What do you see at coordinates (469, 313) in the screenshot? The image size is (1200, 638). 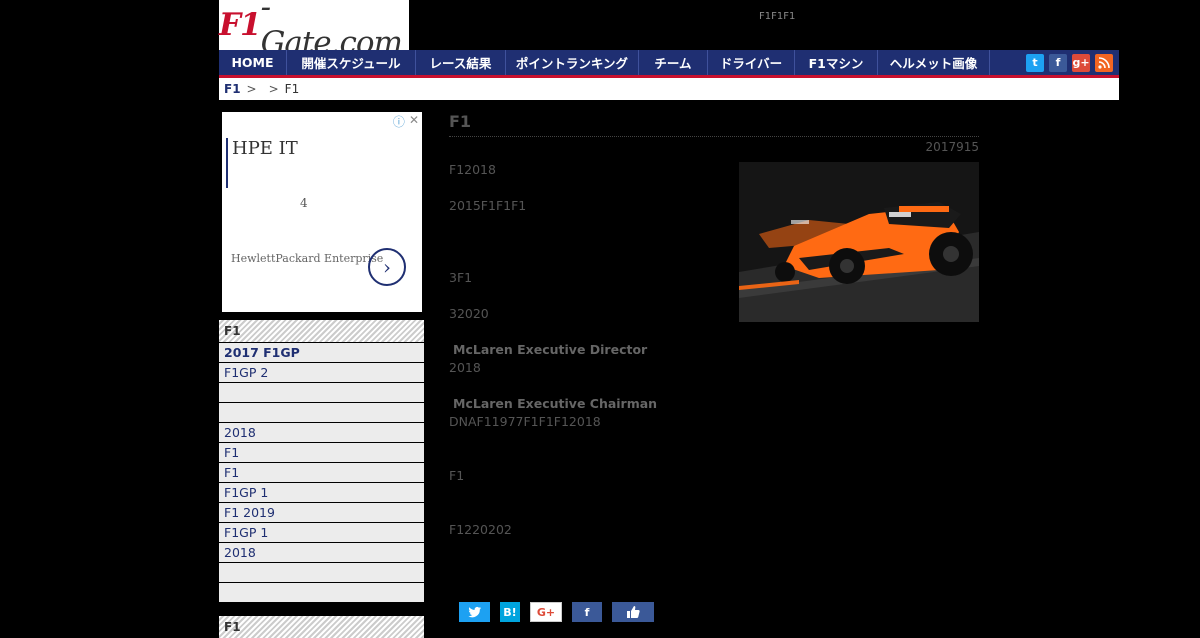 I see `article-paragraph: 32020` at bounding box center [469, 313].